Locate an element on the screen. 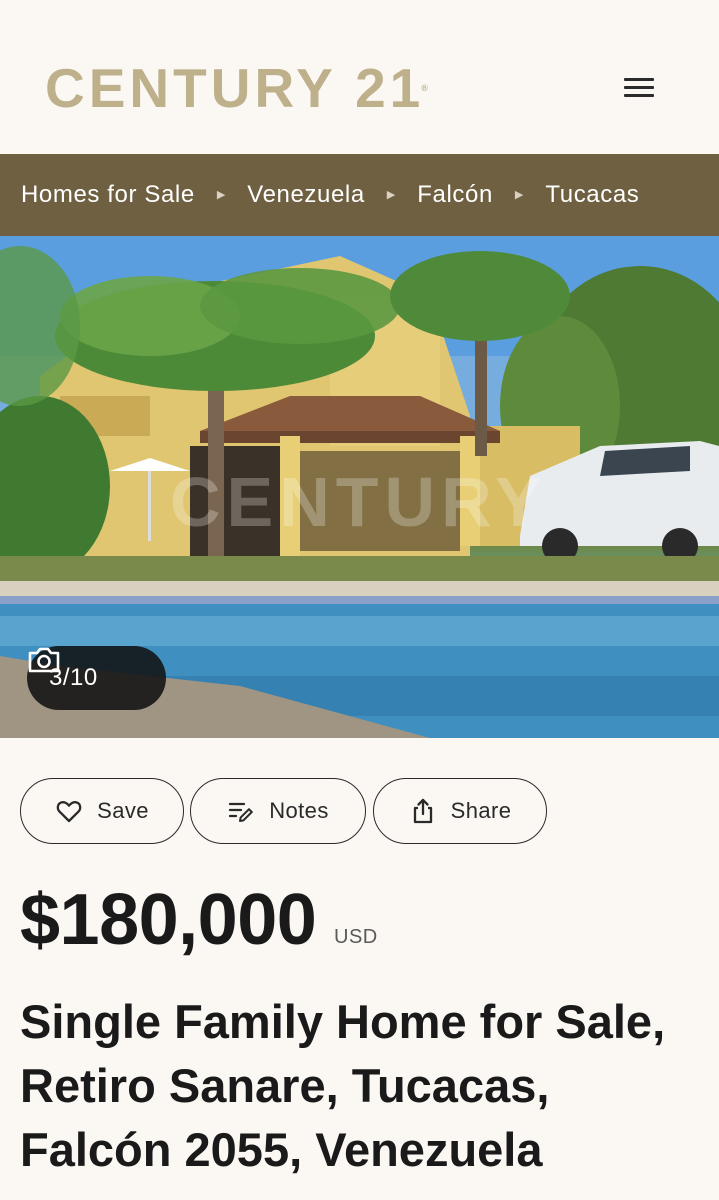 This screenshot has height=1200, width=719. photo-counter-button: 3/10 is located at coordinates (96, 678).